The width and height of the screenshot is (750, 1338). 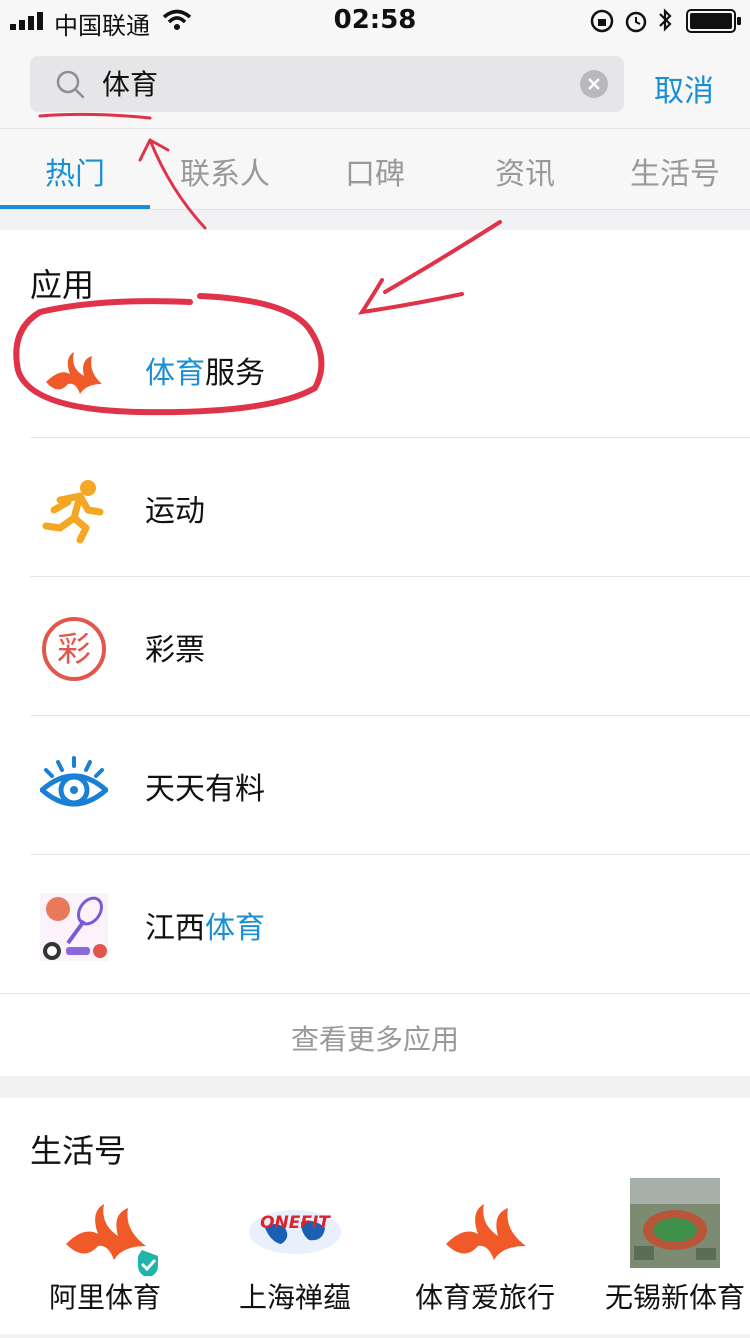 I want to click on stadium-photo-icon, so click(x=675, y=1223).